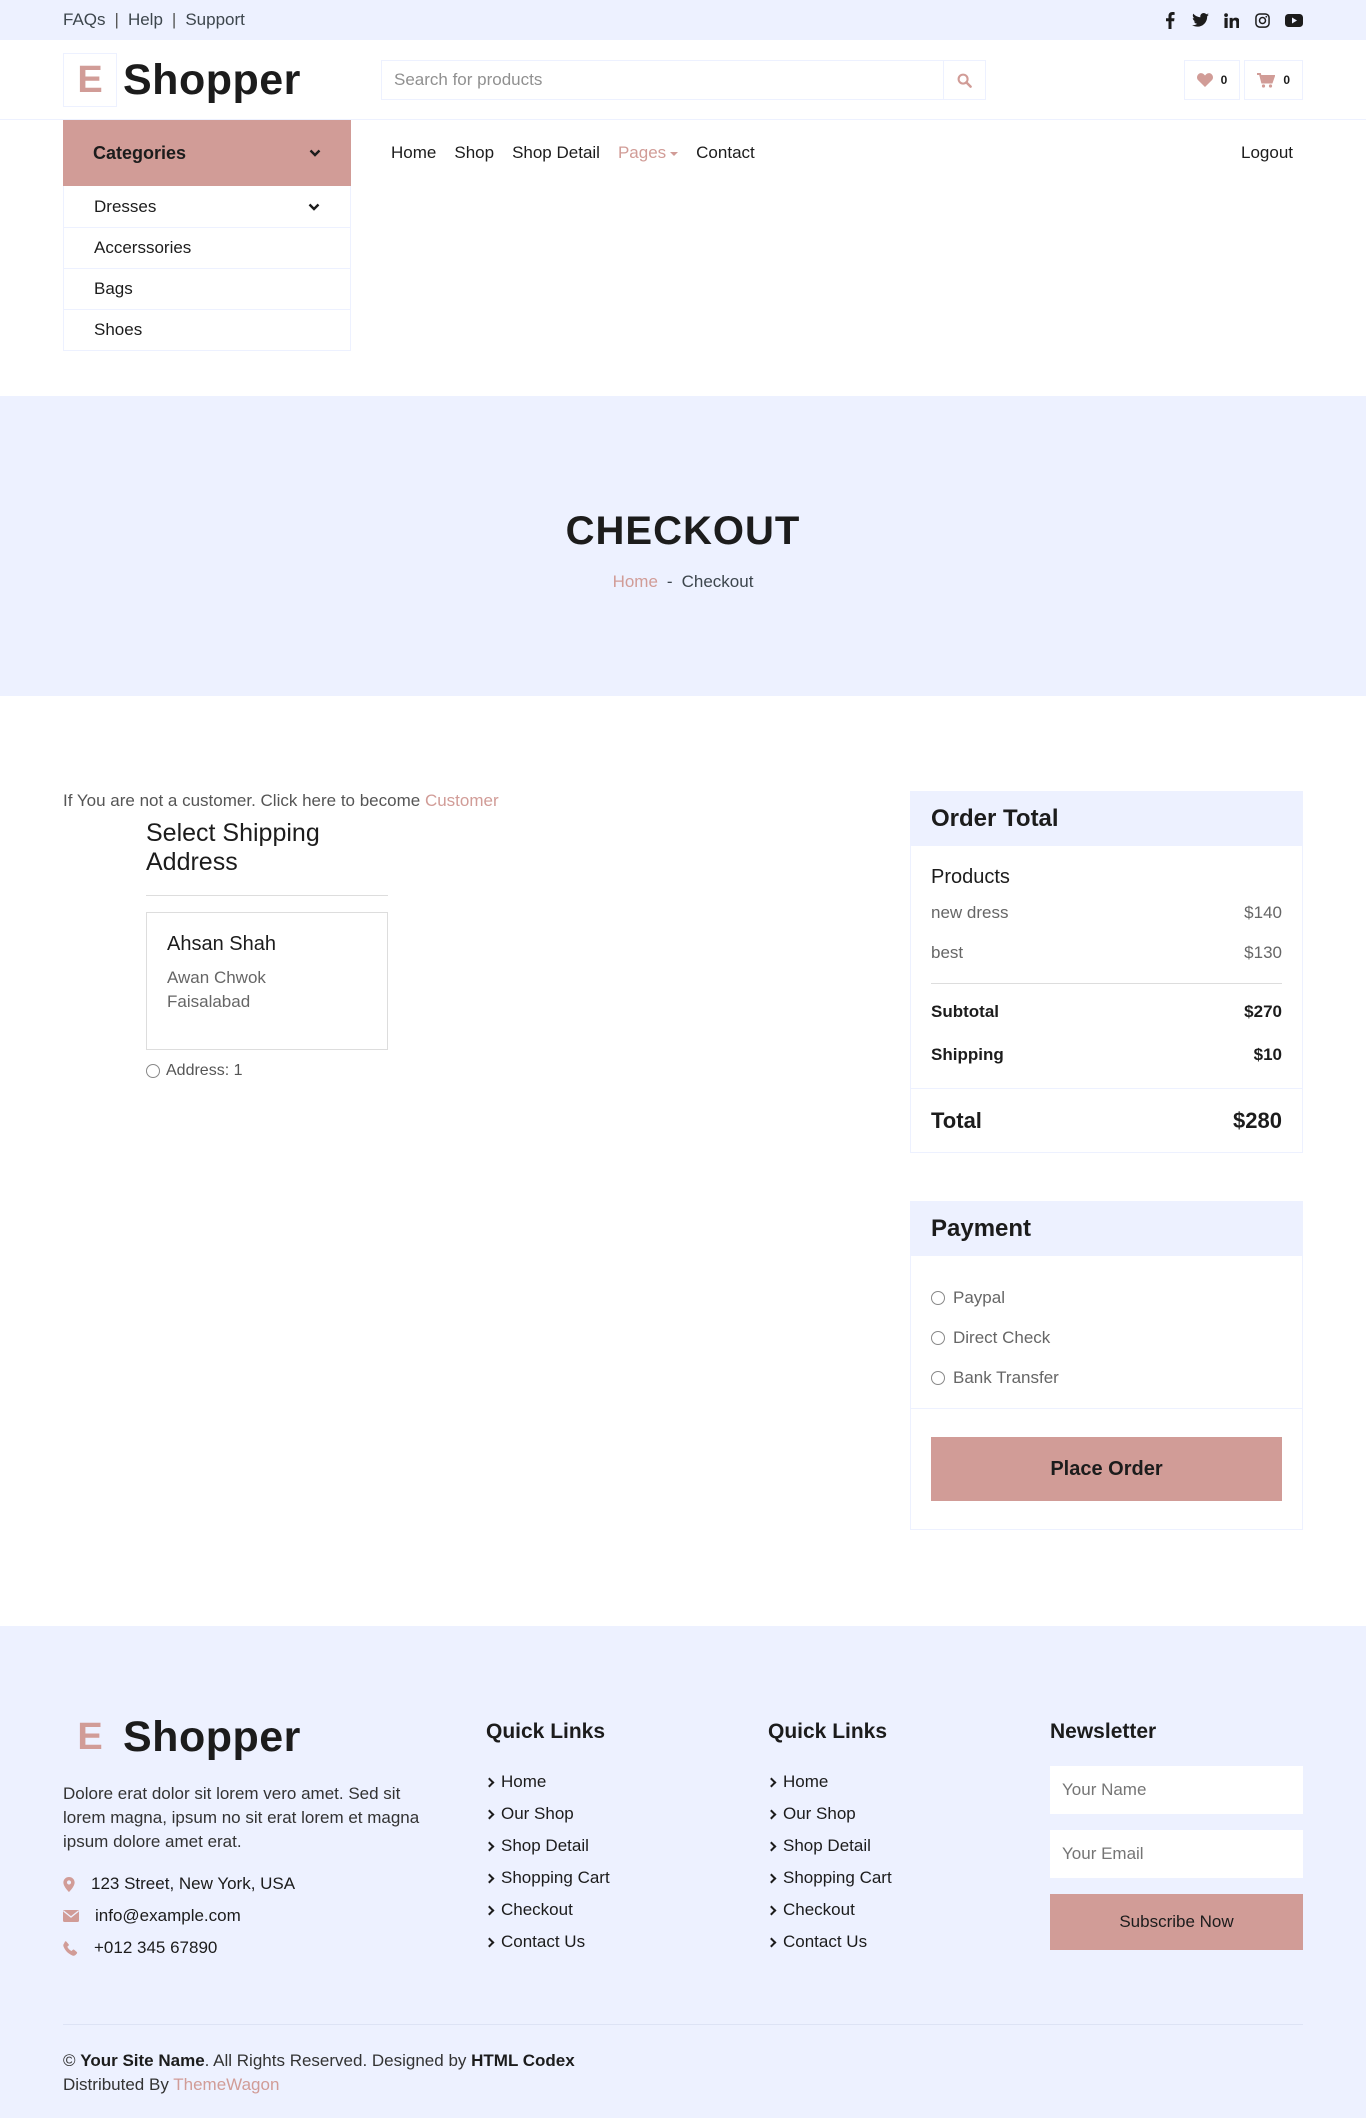 Image resolution: width=1366 pixels, height=2118 pixels. I want to click on footer-newsletter: Newsletter Subscribe Now, so click(1176, 1840).